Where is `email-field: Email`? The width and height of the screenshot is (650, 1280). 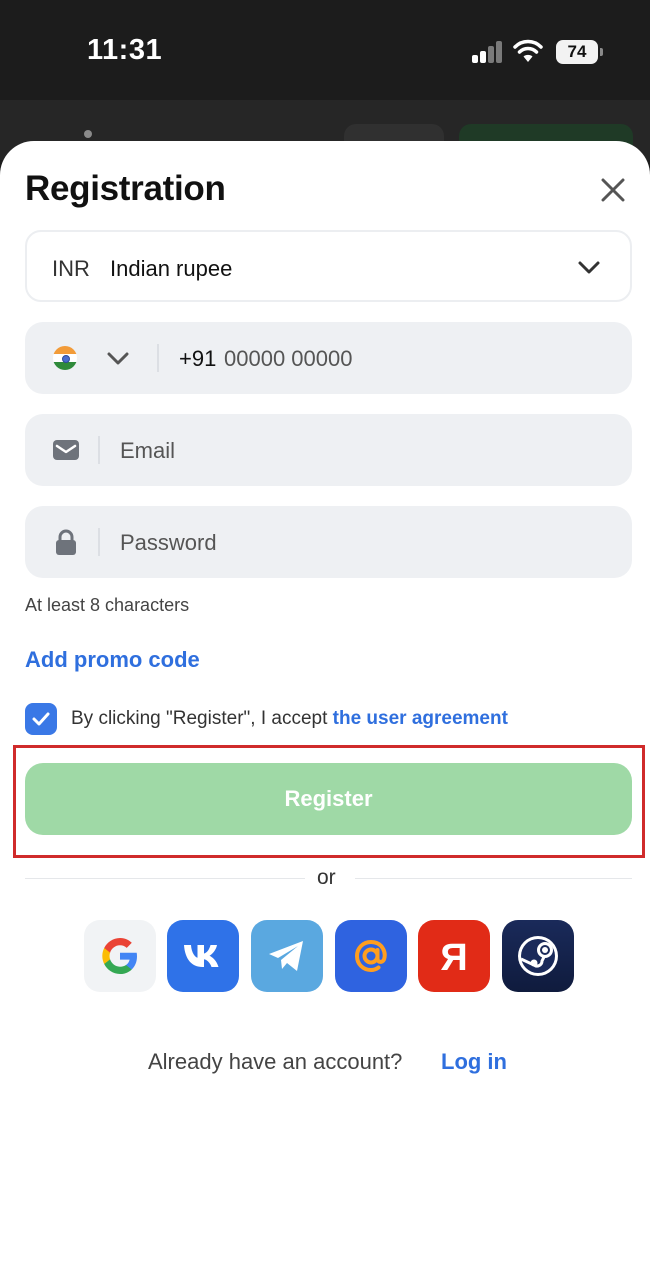
email-field: Email is located at coordinates (328, 450).